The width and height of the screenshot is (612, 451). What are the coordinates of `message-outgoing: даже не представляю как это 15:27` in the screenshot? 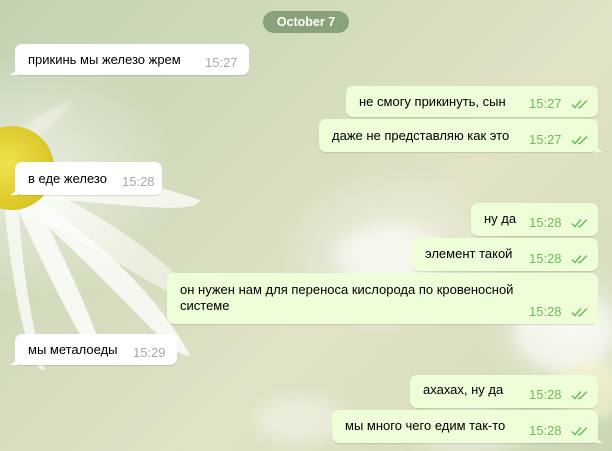 It's located at (461, 135).